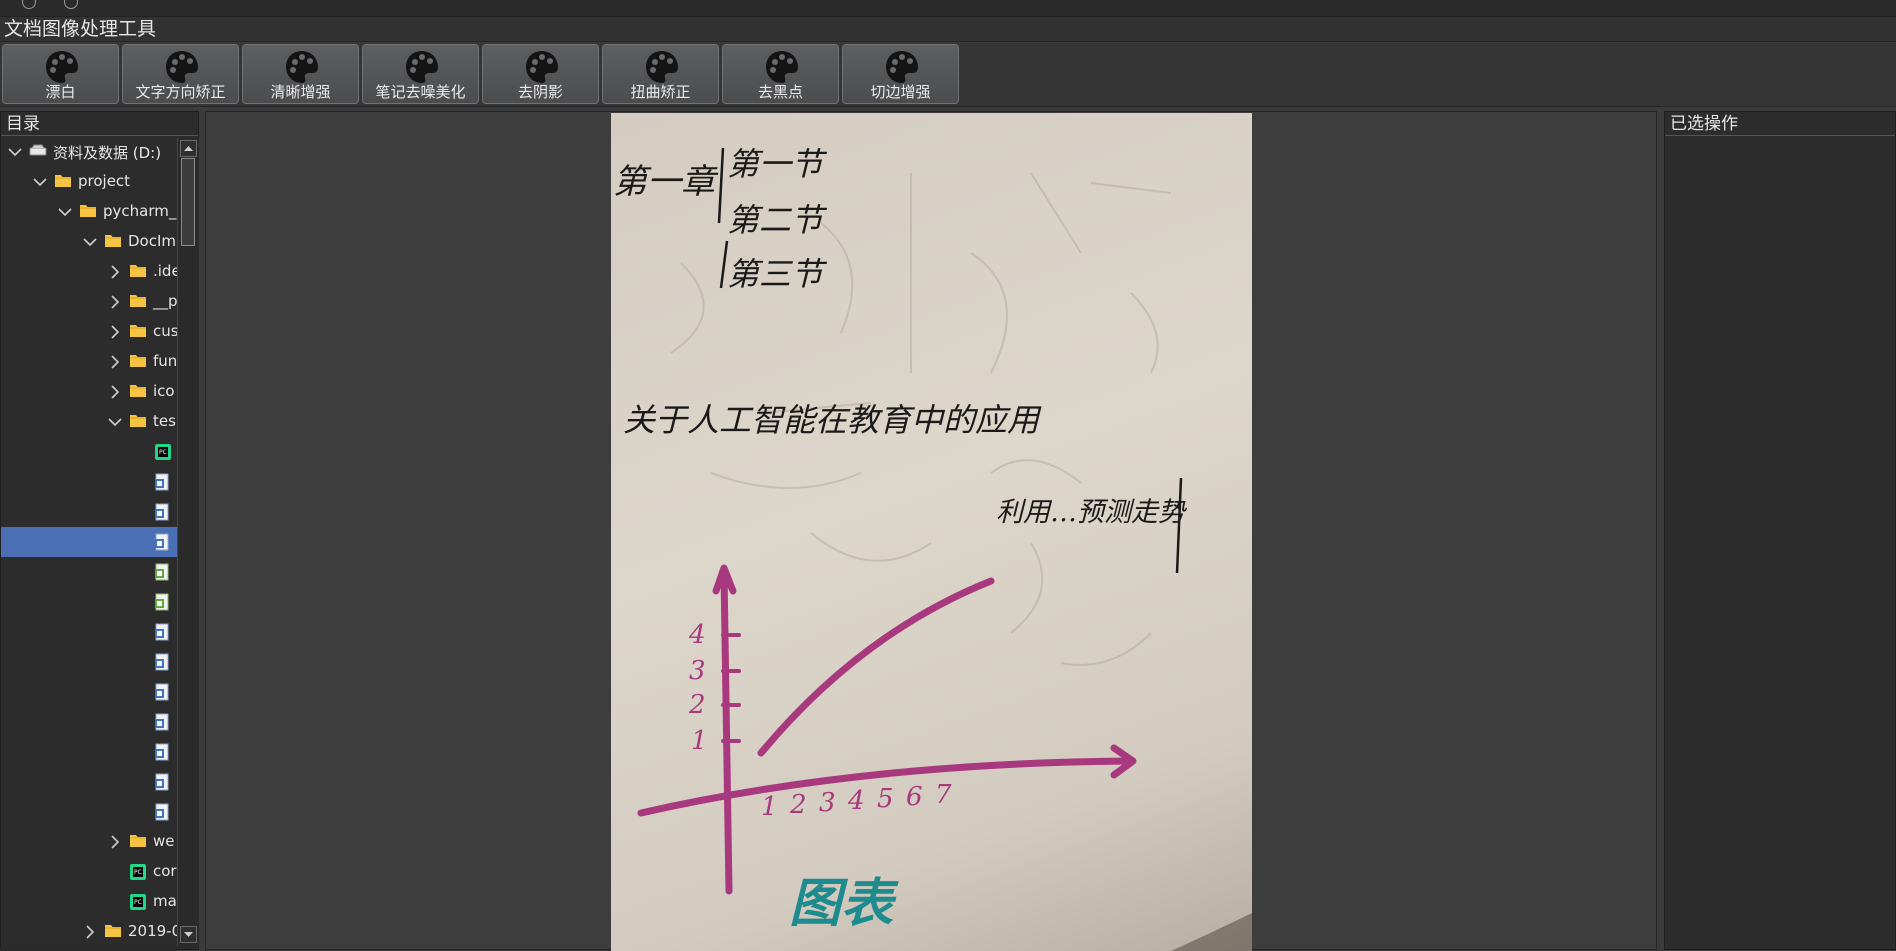 This screenshot has height=951, width=1896. Describe the element at coordinates (89, 272) in the screenshot. I see `tree-item: .ide` at that location.